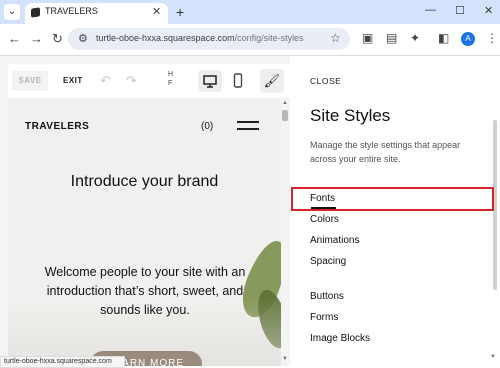 The image size is (500, 368). Describe the element at coordinates (415, 38) in the screenshot. I see `puzzle-extensions-icon: ✦` at that location.